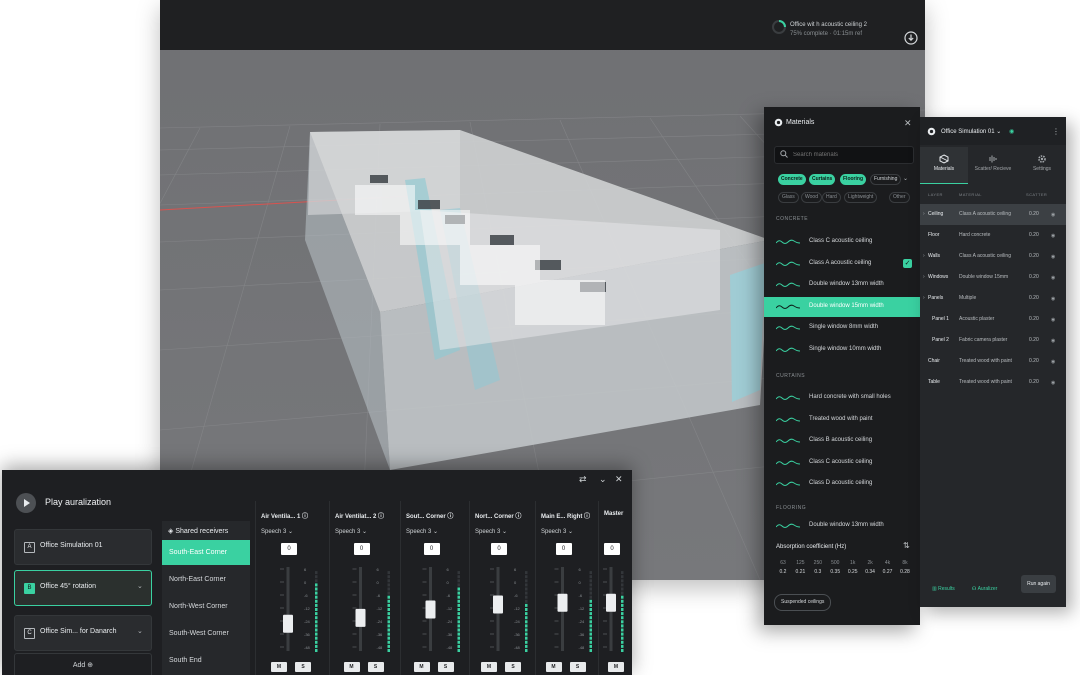 The height and width of the screenshot is (675, 1080). Describe the element at coordinates (811, 197) in the screenshot. I see `filter-chip-wood: Wood` at that location.